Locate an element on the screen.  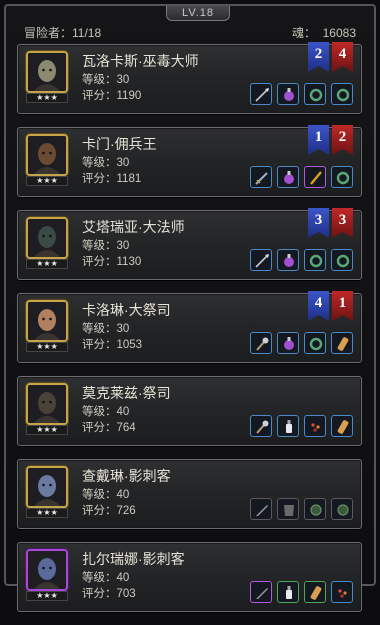
mace-icon is located at coordinates (262, 344).